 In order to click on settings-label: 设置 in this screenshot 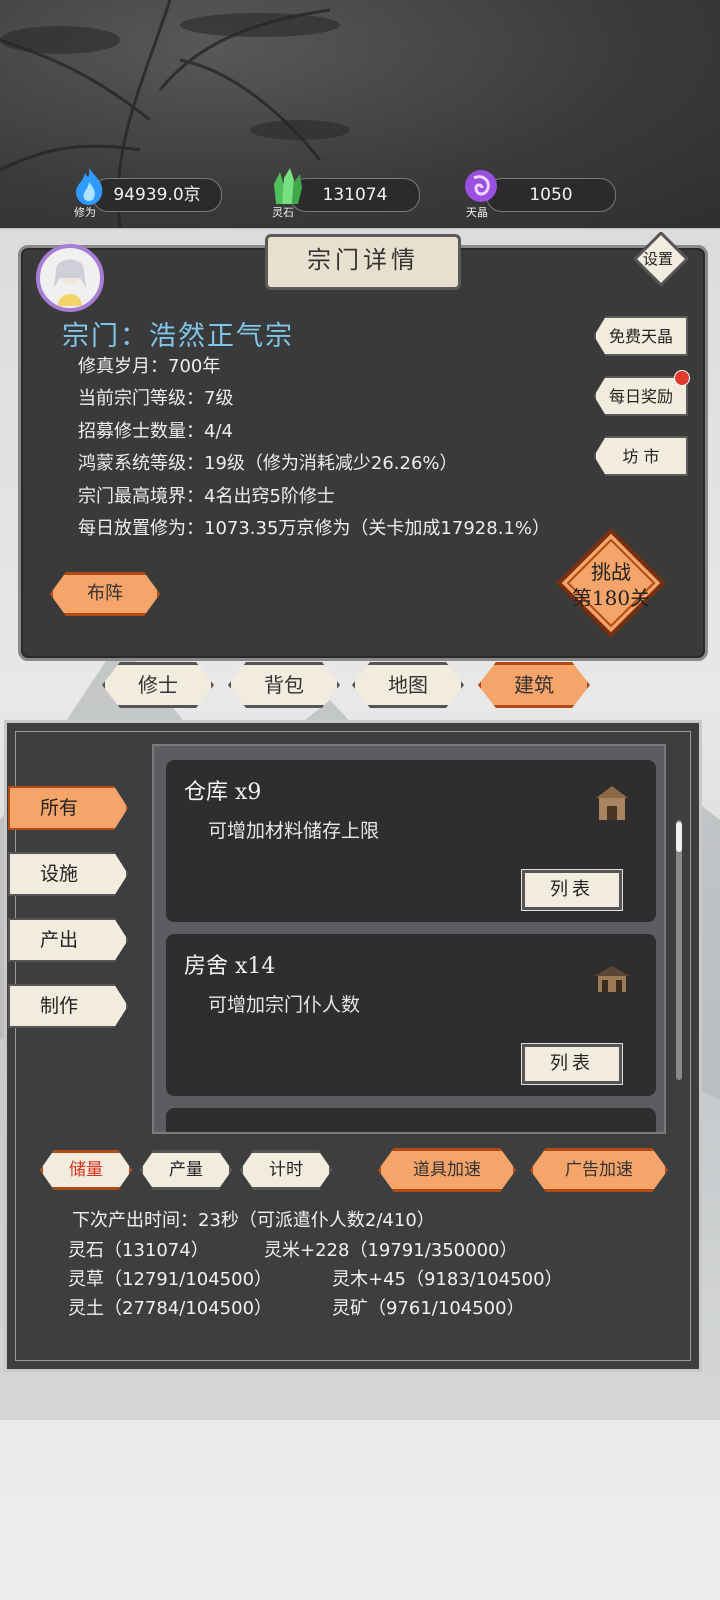, I will do `click(658, 258)`.